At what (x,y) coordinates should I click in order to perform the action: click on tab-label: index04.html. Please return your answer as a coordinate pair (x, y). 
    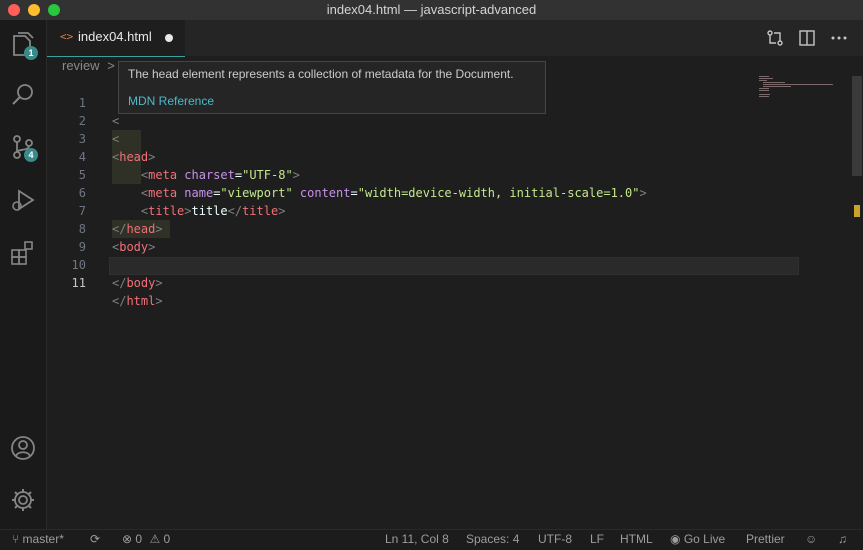
    Looking at the image, I should click on (115, 36).